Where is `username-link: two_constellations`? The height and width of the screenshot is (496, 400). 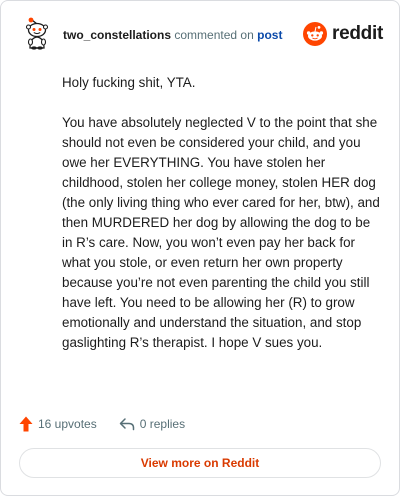
username-link: two_constellations is located at coordinates (117, 35).